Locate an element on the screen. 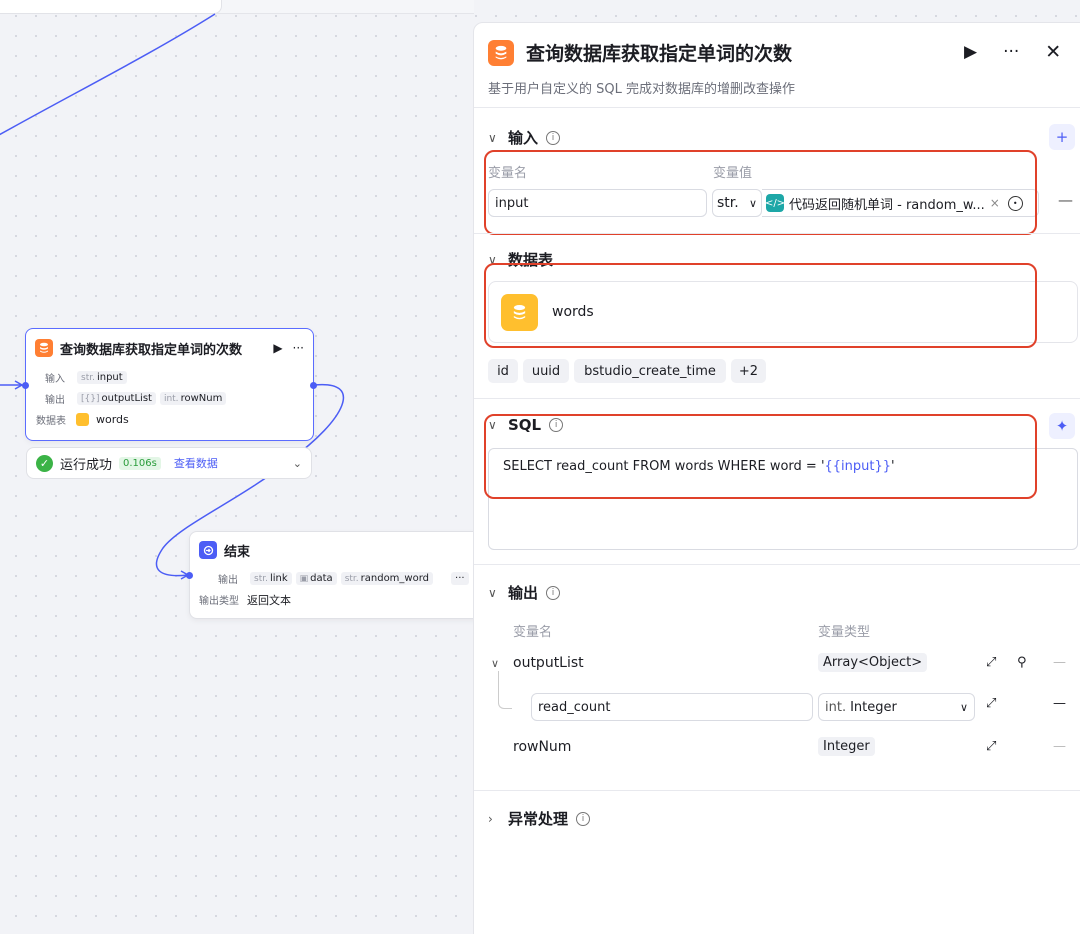 The height and width of the screenshot is (934, 1080). output-tag-list: [{}] outputList is located at coordinates (116, 398).